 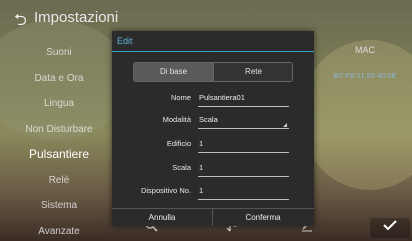 What do you see at coordinates (125, 41) in the screenshot?
I see `dialog-title: Edit` at bounding box center [125, 41].